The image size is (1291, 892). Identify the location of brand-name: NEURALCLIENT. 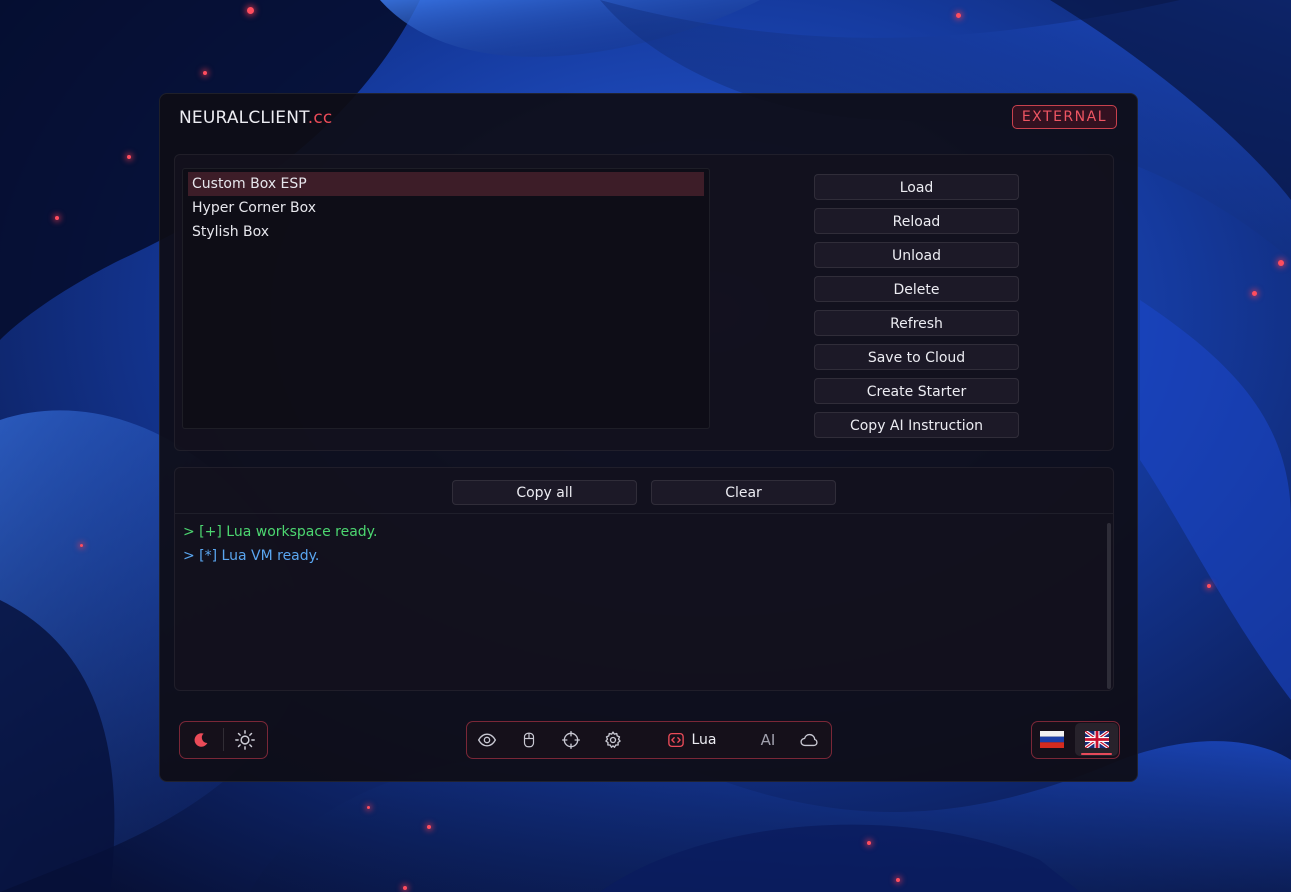
(243, 118).